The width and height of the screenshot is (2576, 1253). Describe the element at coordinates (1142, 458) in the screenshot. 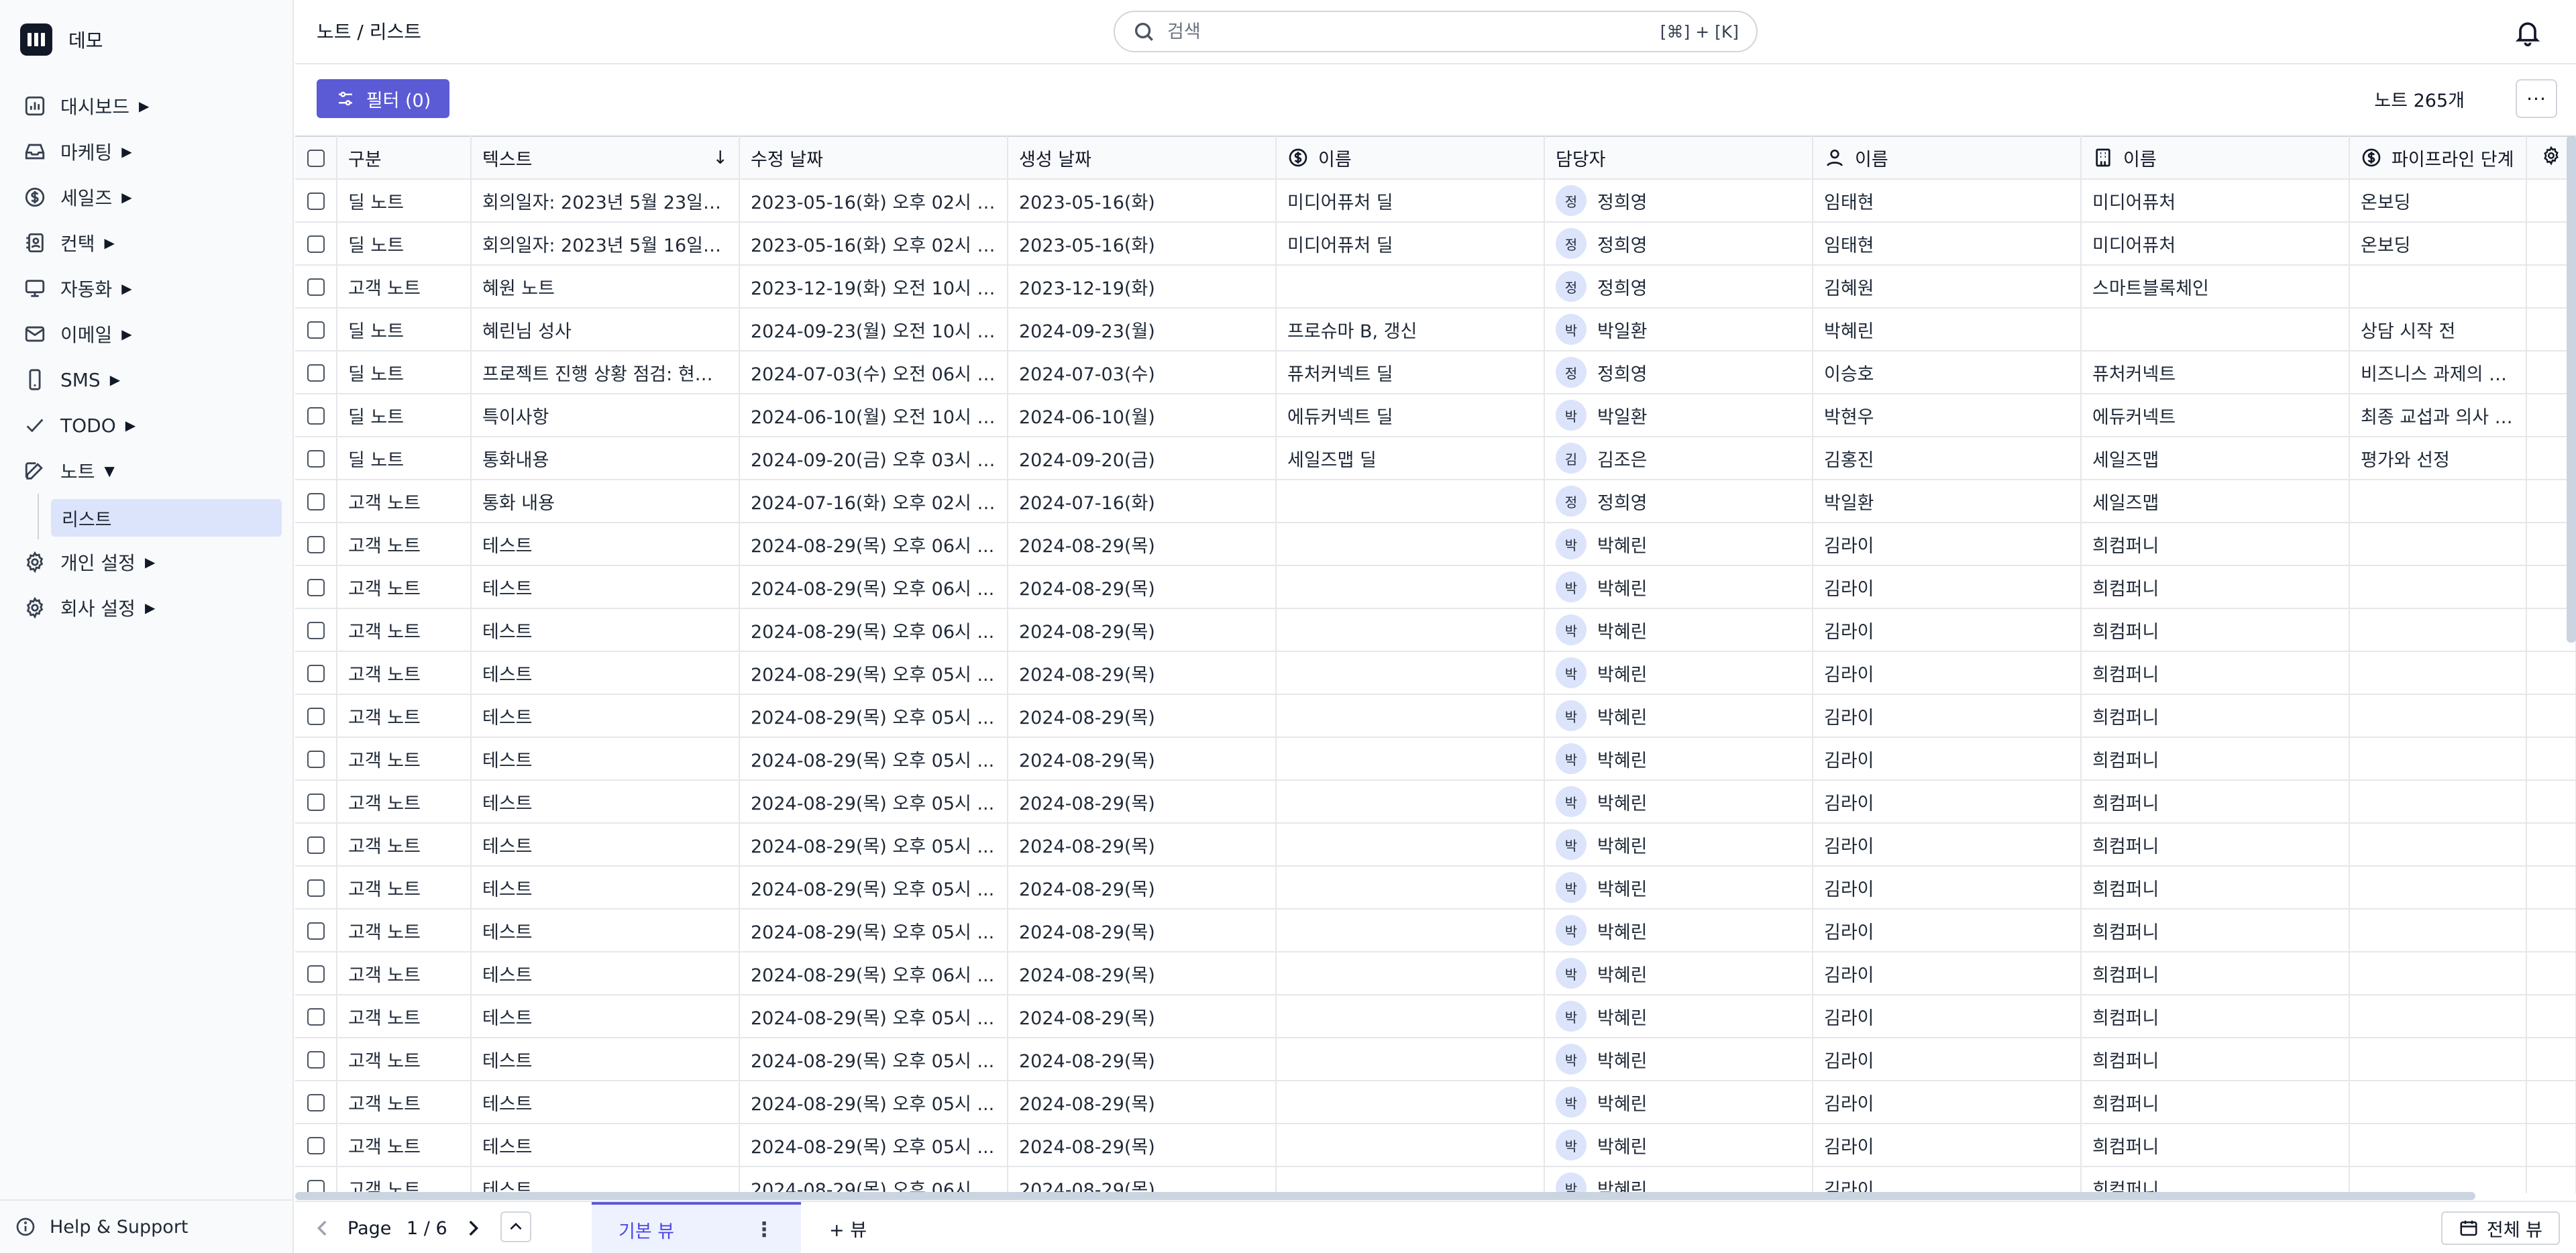

I see `created-date-cell: 2024-09-20(금)` at that location.